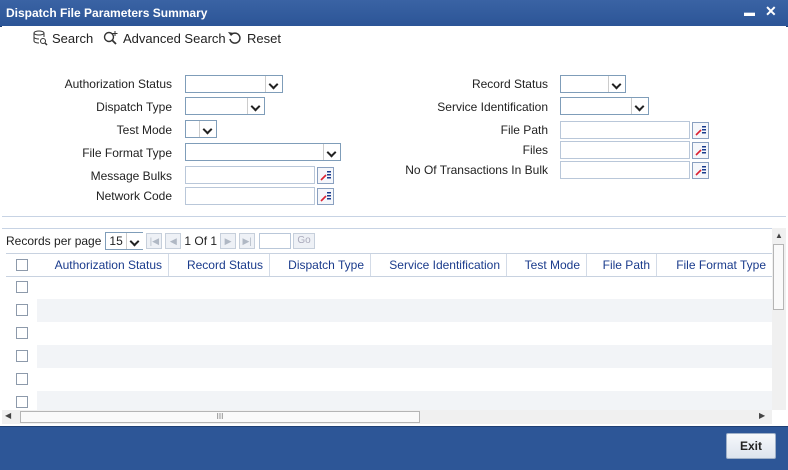  What do you see at coordinates (110, 38) in the screenshot?
I see `advanced-search-icon` at bounding box center [110, 38].